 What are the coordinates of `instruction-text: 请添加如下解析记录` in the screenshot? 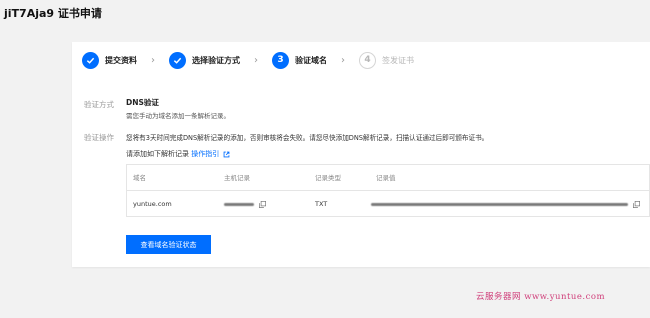 It's located at (157, 154).